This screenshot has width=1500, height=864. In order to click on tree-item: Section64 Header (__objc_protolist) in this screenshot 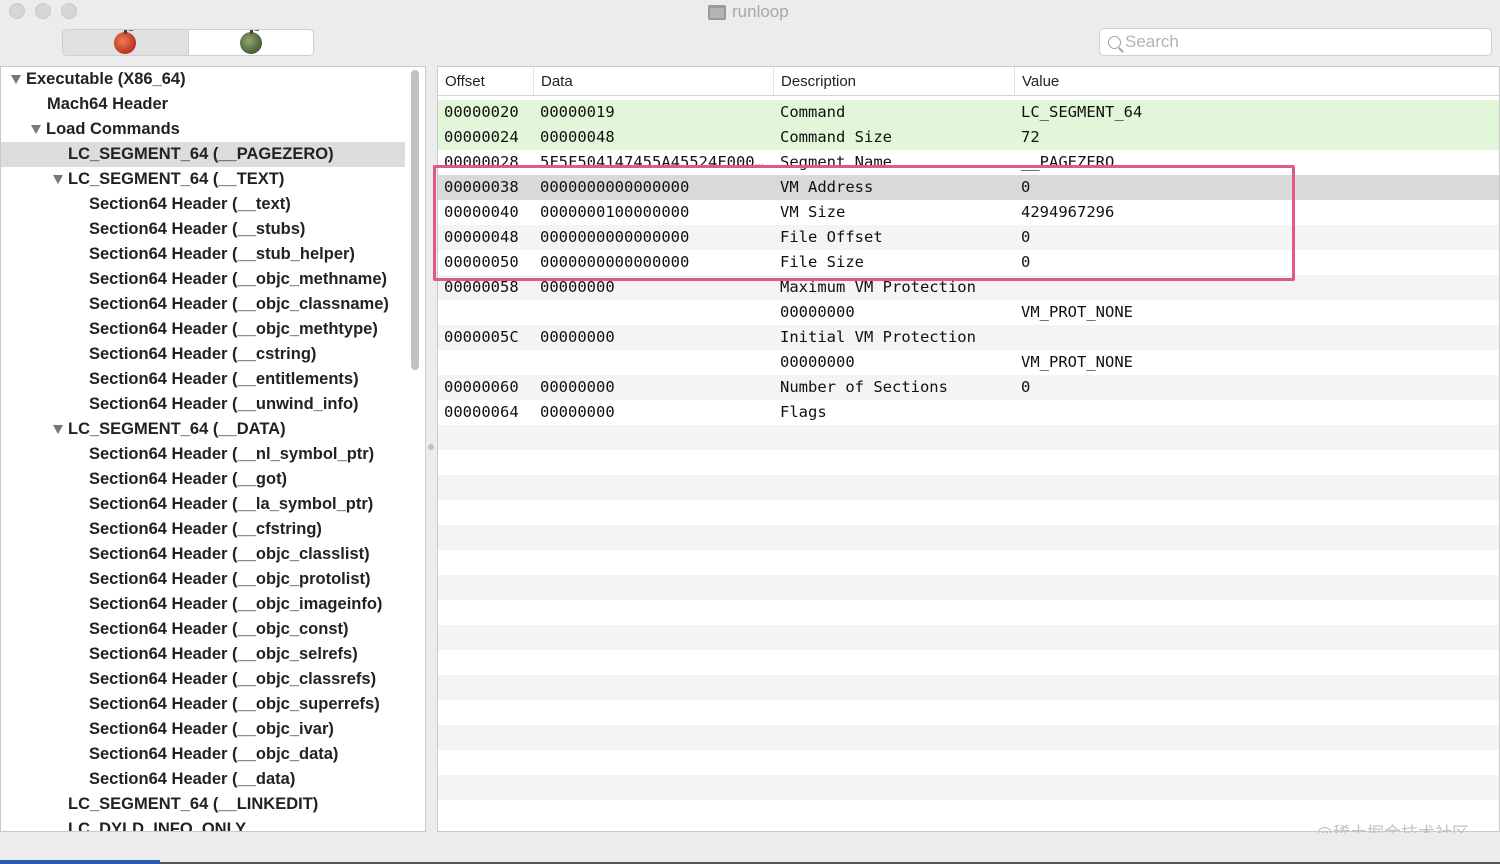, I will do `click(203, 579)`.